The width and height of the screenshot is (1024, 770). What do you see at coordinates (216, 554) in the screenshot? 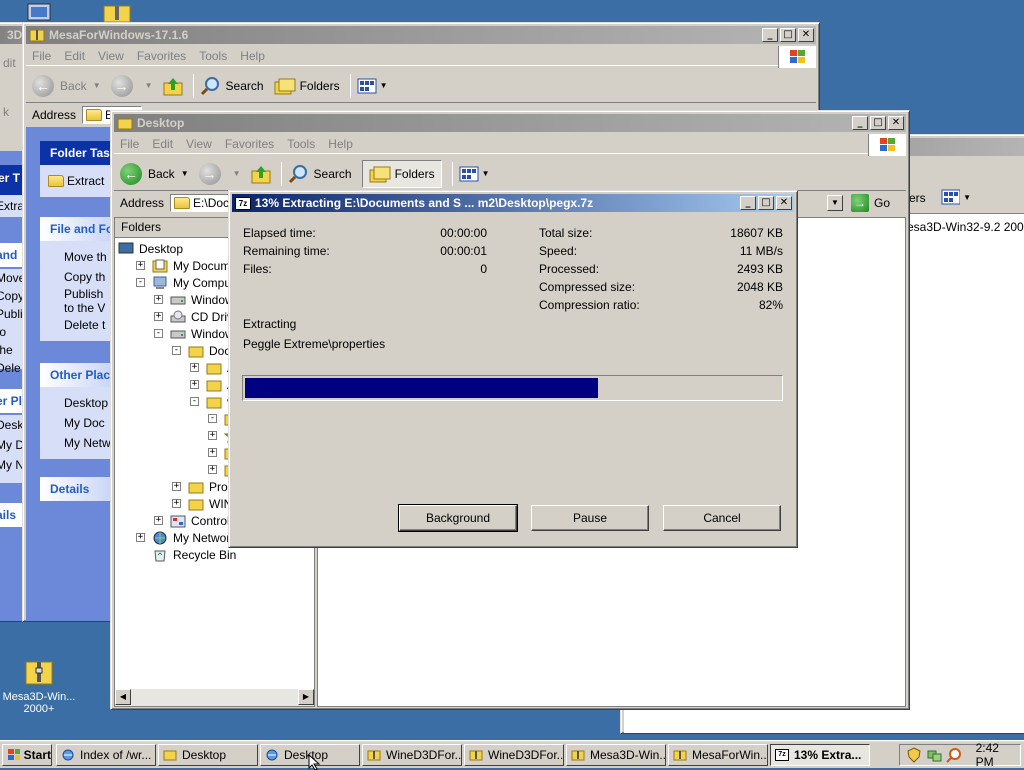
I see `tree-item: Recycle Bin` at bounding box center [216, 554].